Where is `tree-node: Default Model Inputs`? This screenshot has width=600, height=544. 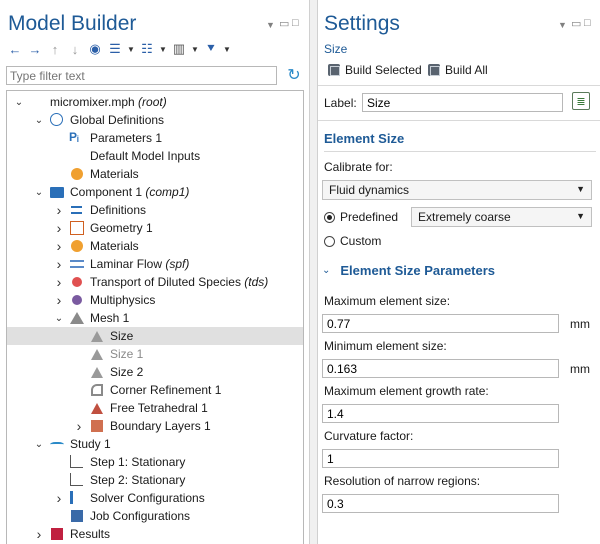
tree-node: Default Model Inputs is located at coordinates (155, 154).